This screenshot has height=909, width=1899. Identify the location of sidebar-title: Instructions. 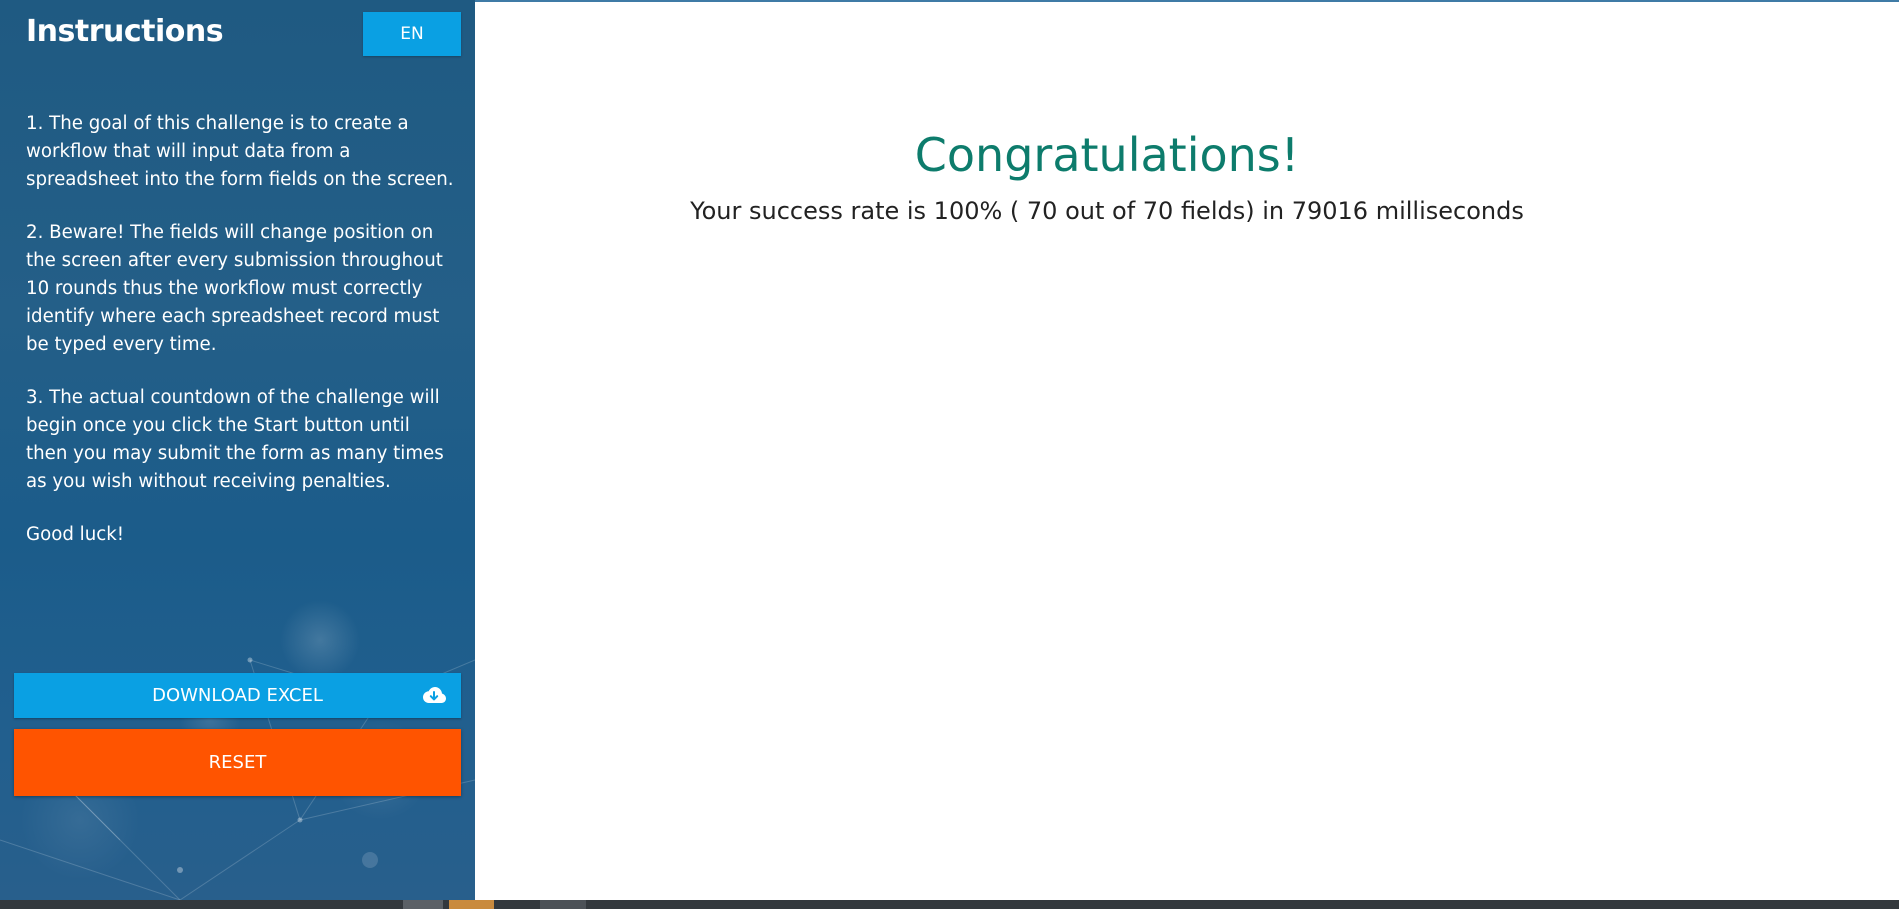
(125, 31).